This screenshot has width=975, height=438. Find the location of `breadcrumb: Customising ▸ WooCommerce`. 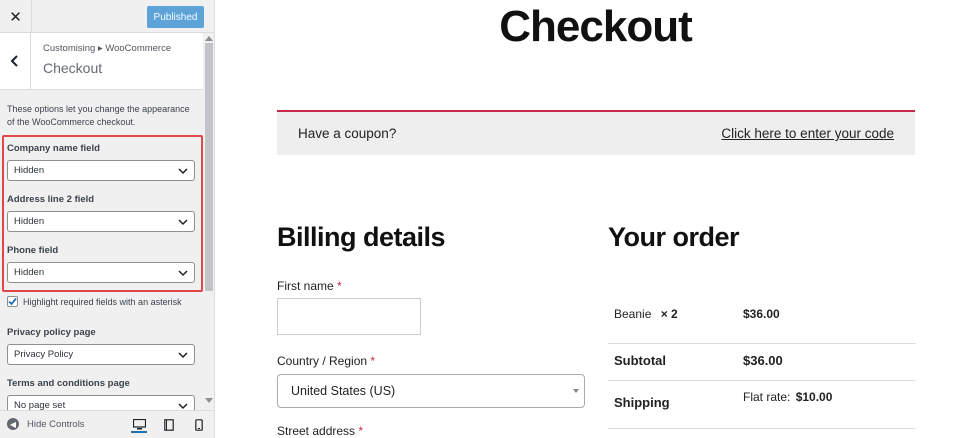

breadcrumb: Customising ▸ WooCommerce is located at coordinates (107, 48).